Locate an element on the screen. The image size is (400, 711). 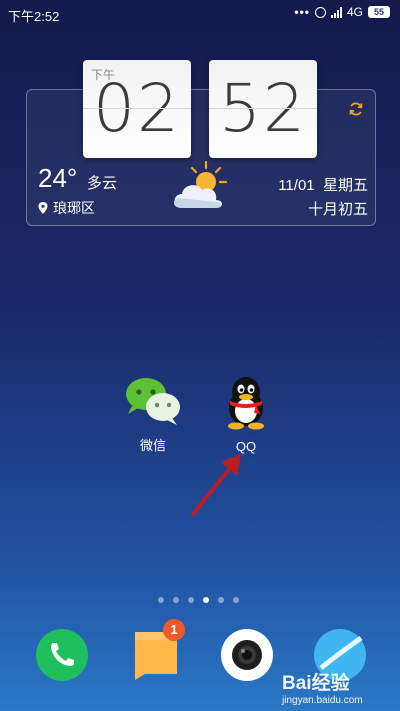
clock-hour: 02 is located at coordinates (137, 108).